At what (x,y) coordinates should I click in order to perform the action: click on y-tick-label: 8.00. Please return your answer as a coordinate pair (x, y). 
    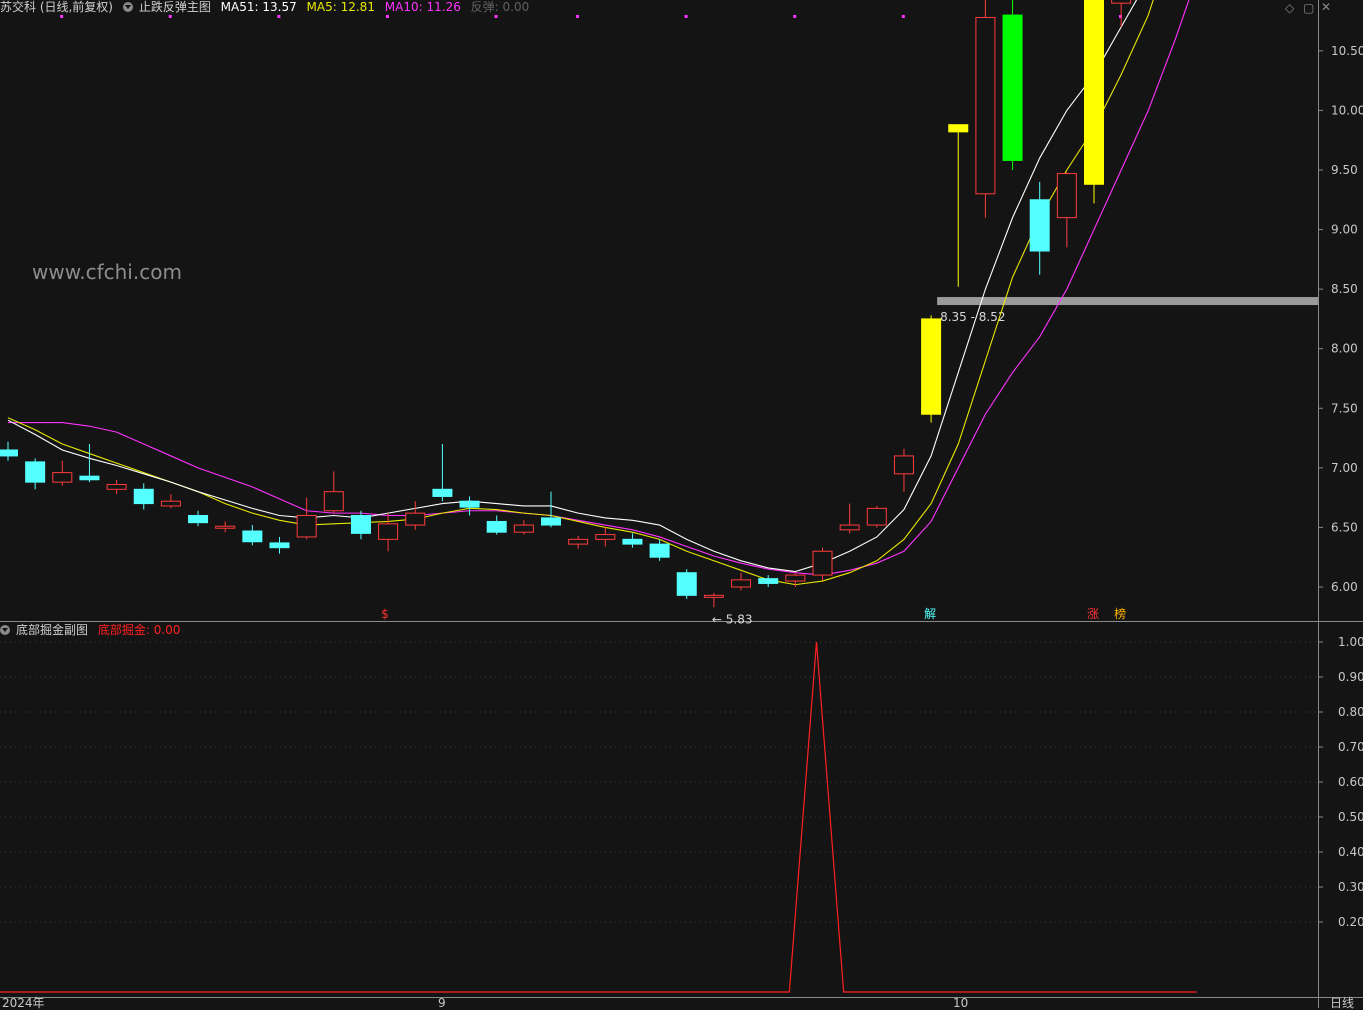
    Looking at the image, I should click on (1344, 349).